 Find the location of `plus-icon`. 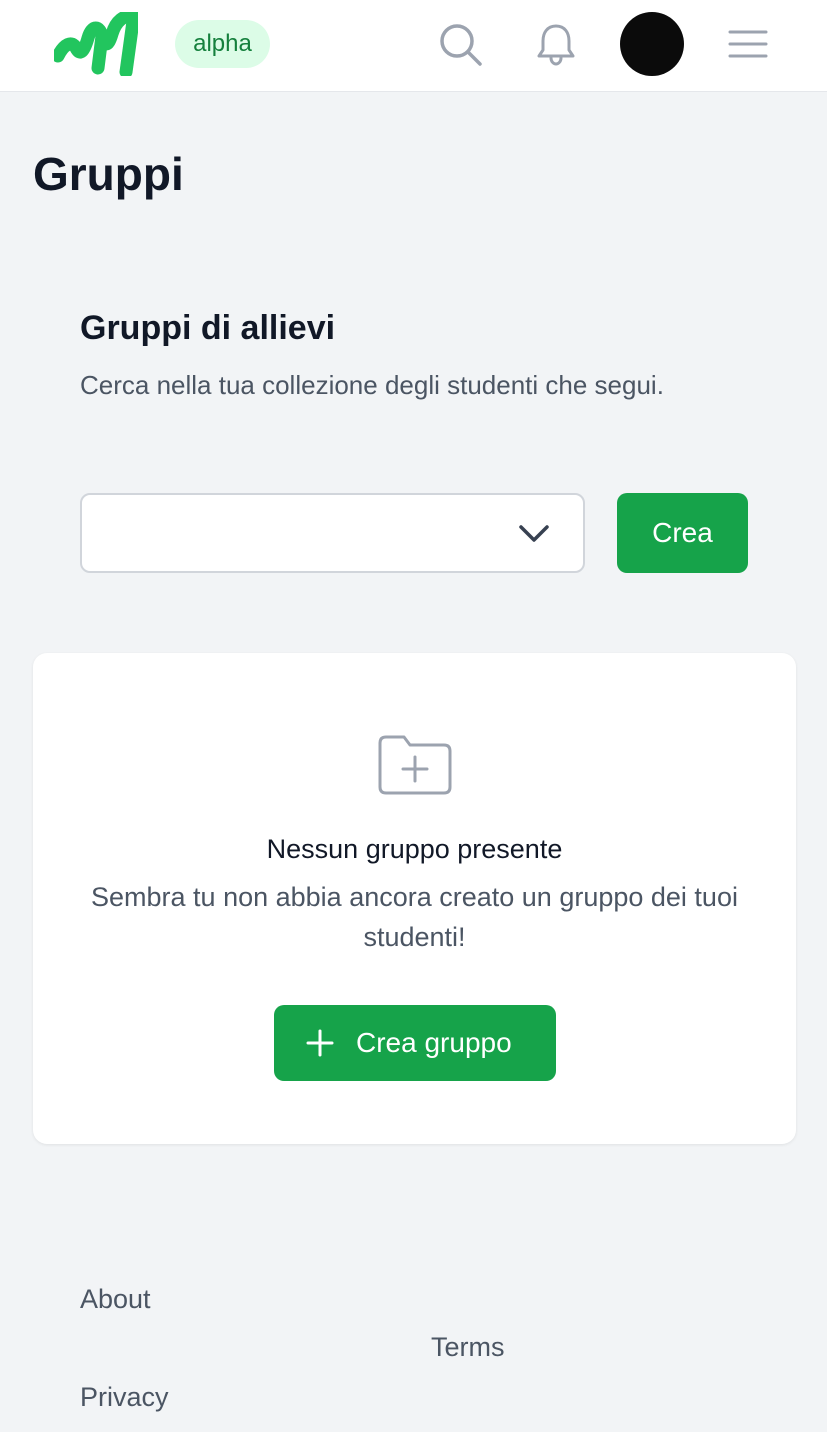

plus-icon is located at coordinates (320, 1043).